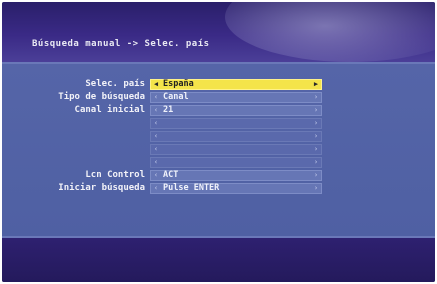 This screenshot has width=437, height=284. What do you see at coordinates (236, 110) in the screenshot?
I see `start-channel-selector: ‹ 21 ›` at bounding box center [236, 110].